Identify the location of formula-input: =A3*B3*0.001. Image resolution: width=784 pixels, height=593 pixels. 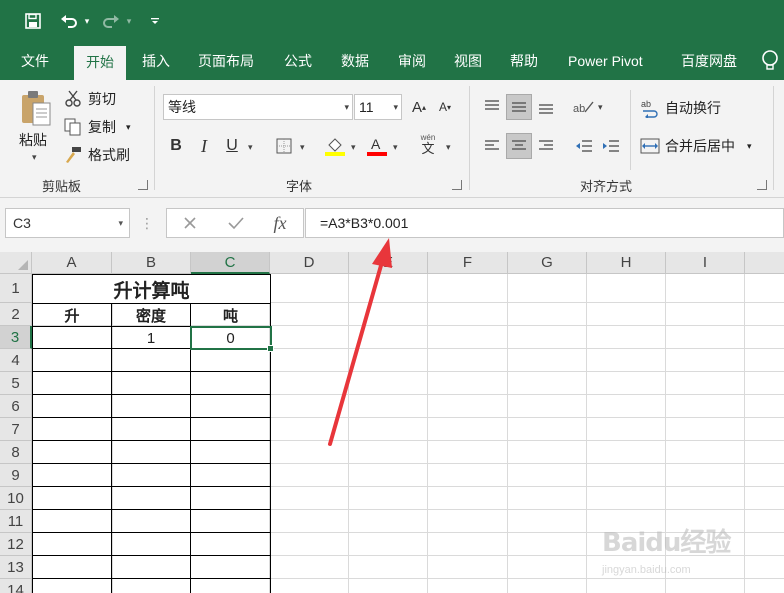
(544, 223).